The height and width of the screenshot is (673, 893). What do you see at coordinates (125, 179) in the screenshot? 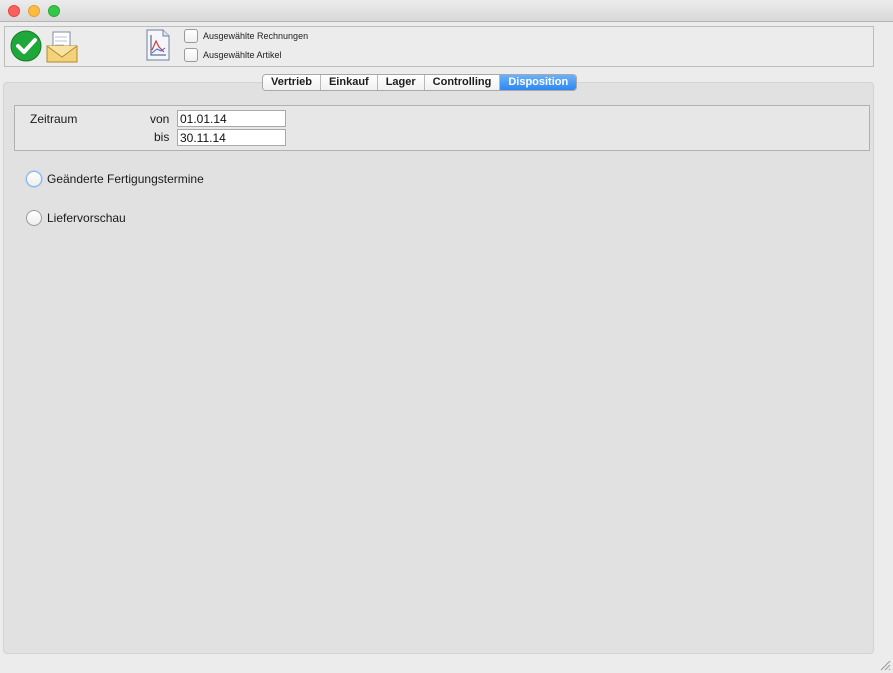
I see `radio-label: Geänderte Fertigungstermine` at bounding box center [125, 179].